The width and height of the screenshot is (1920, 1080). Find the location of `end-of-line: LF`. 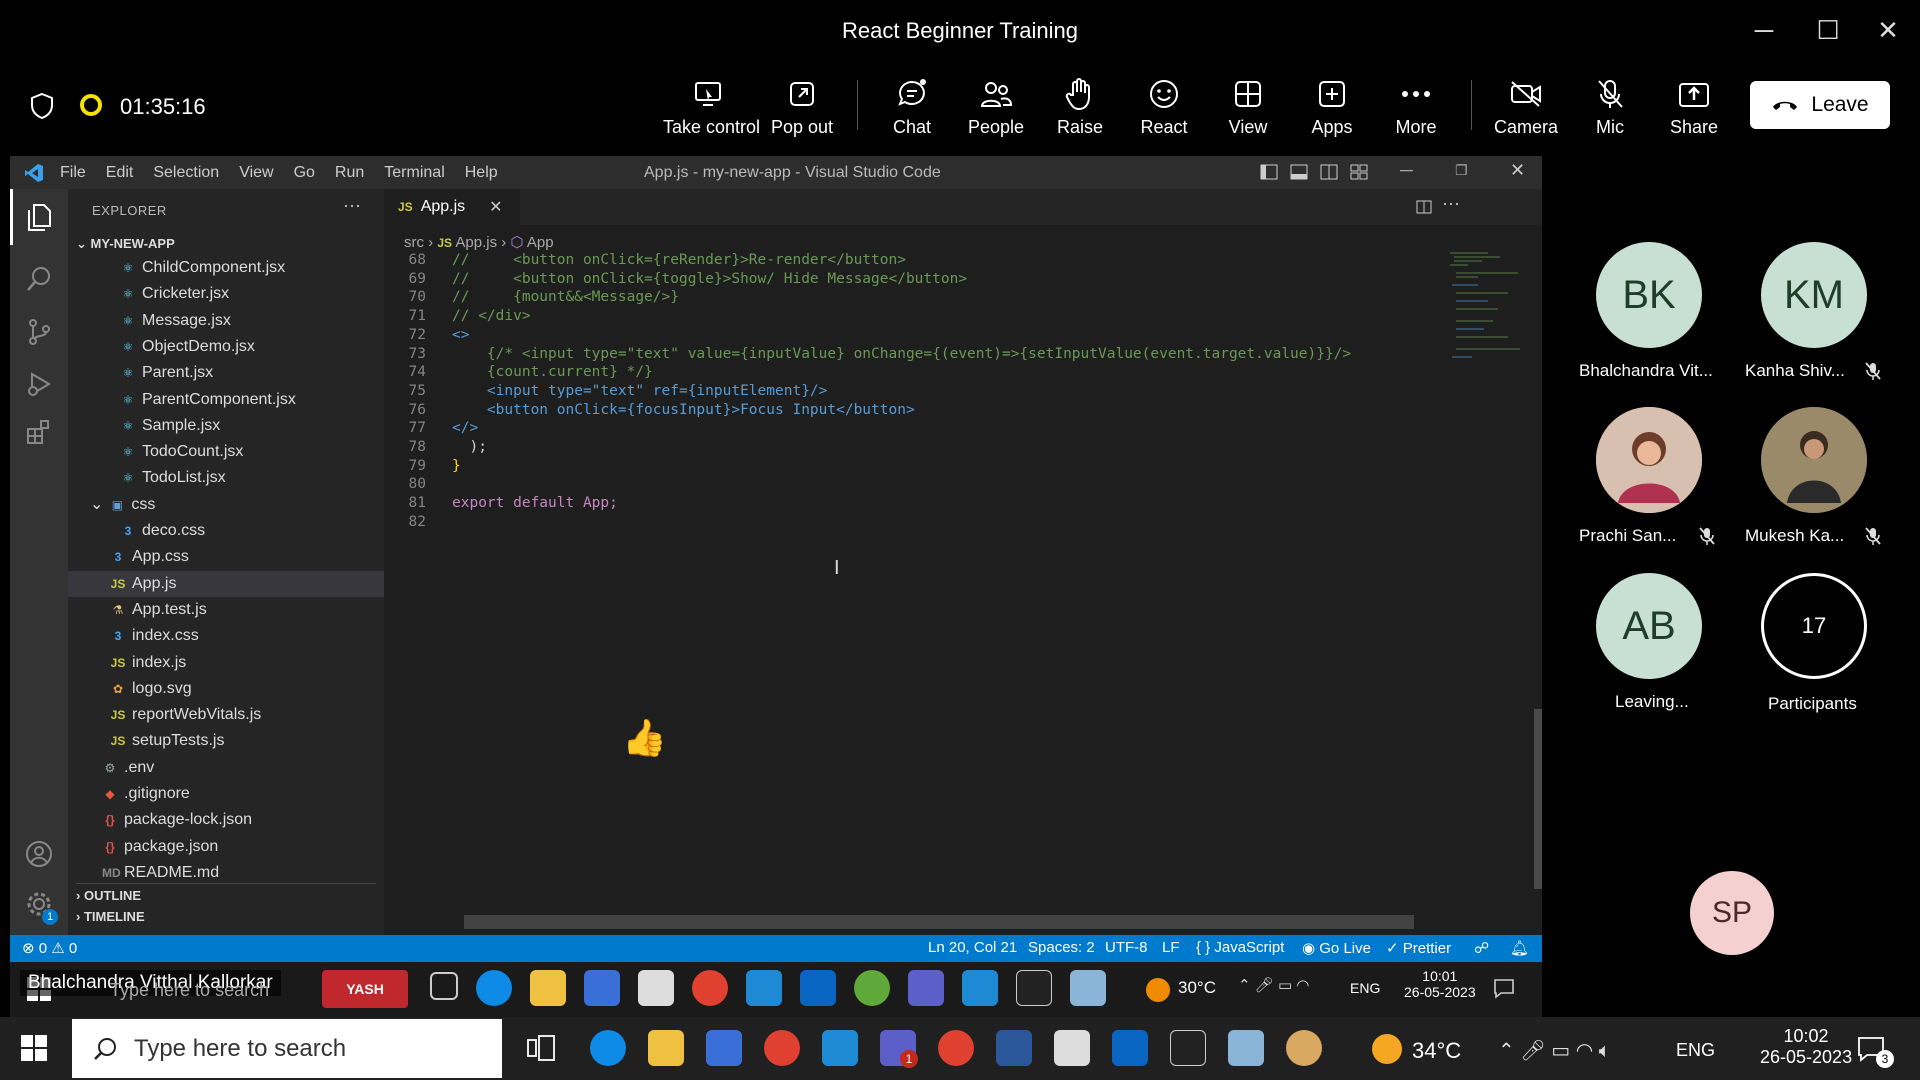

end-of-line: LF is located at coordinates (1171, 947).